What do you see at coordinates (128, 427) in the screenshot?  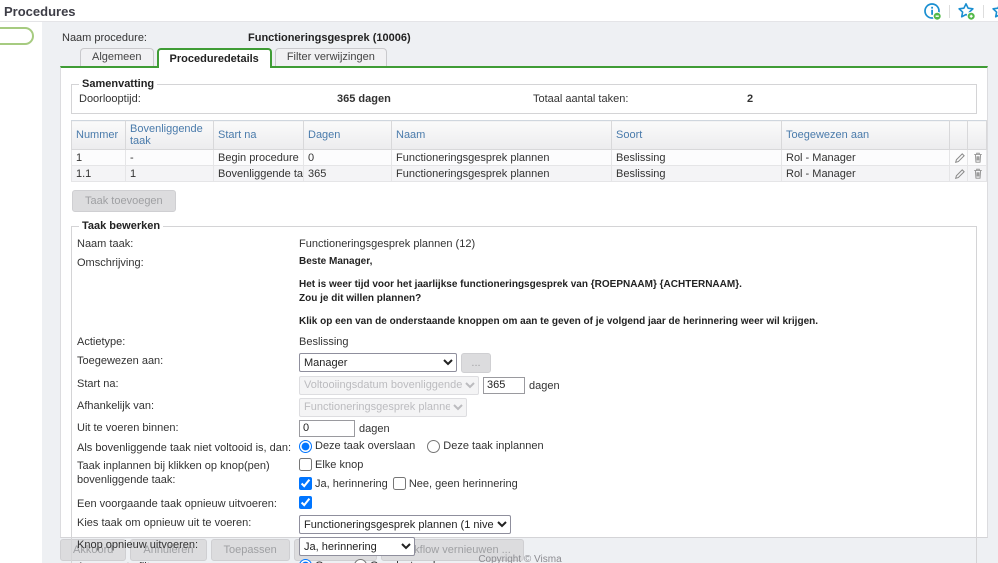 I see `uitvoeren-binnen-label: Uit te voeren binnen:` at bounding box center [128, 427].